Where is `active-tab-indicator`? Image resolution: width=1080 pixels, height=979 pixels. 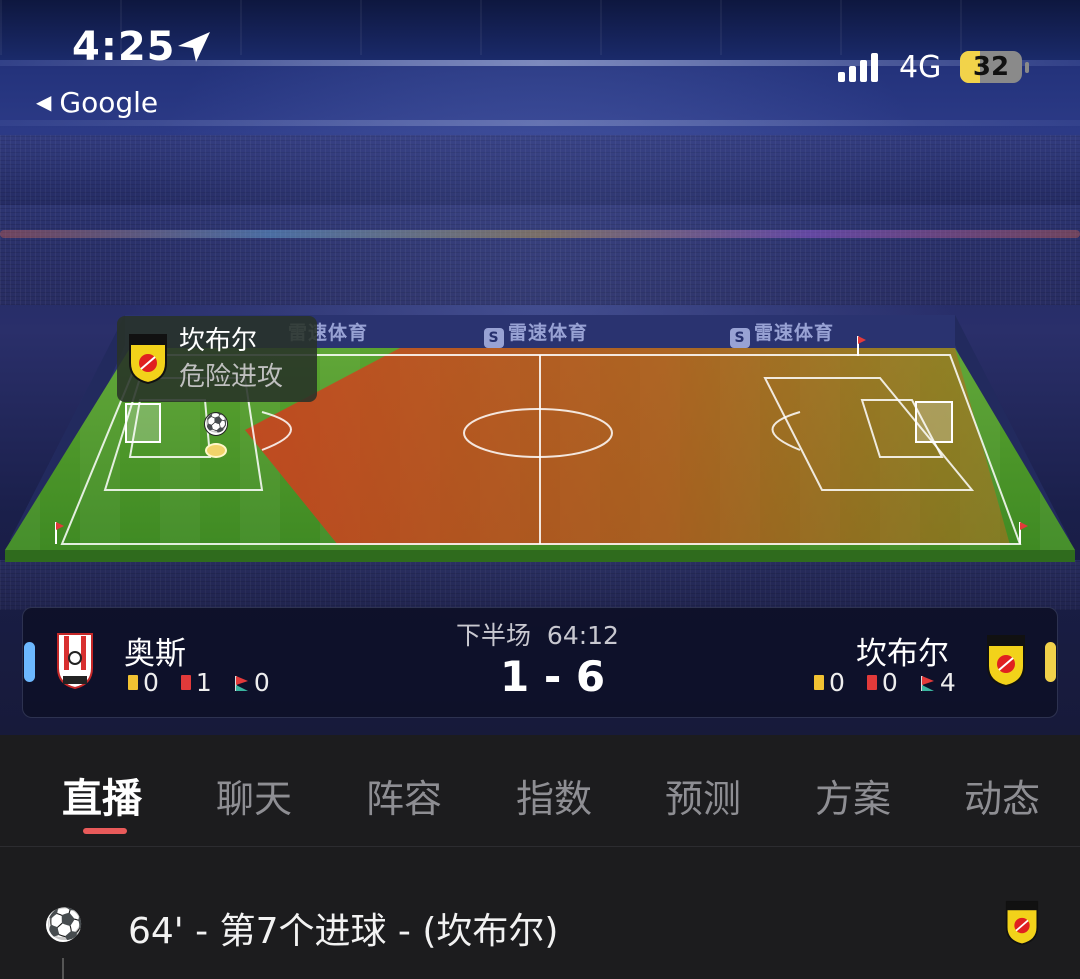 active-tab-indicator is located at coordinates (105, 831).